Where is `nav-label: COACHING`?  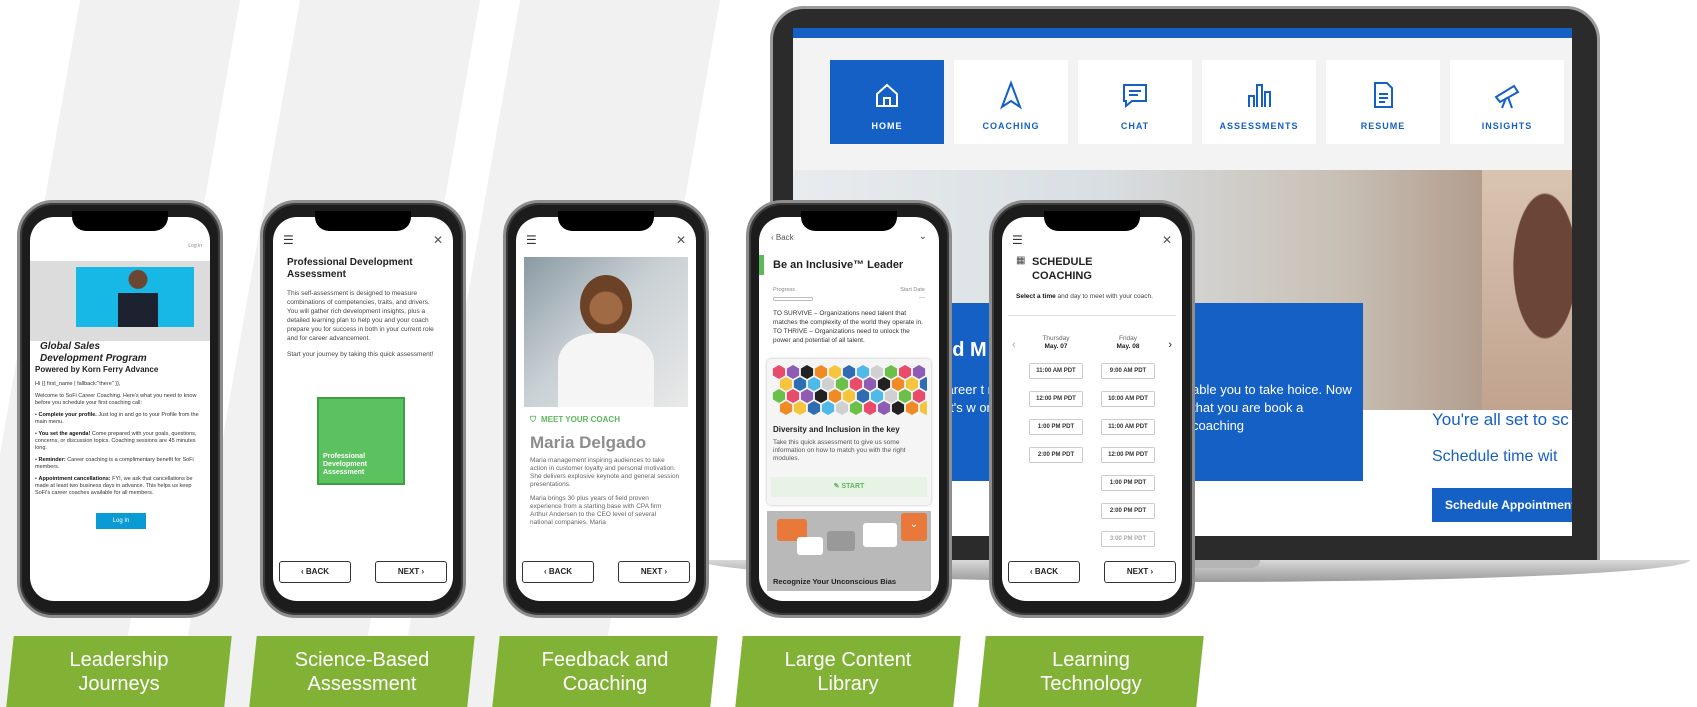
nav-label: COACHING is located at coordinates (1011, 126).